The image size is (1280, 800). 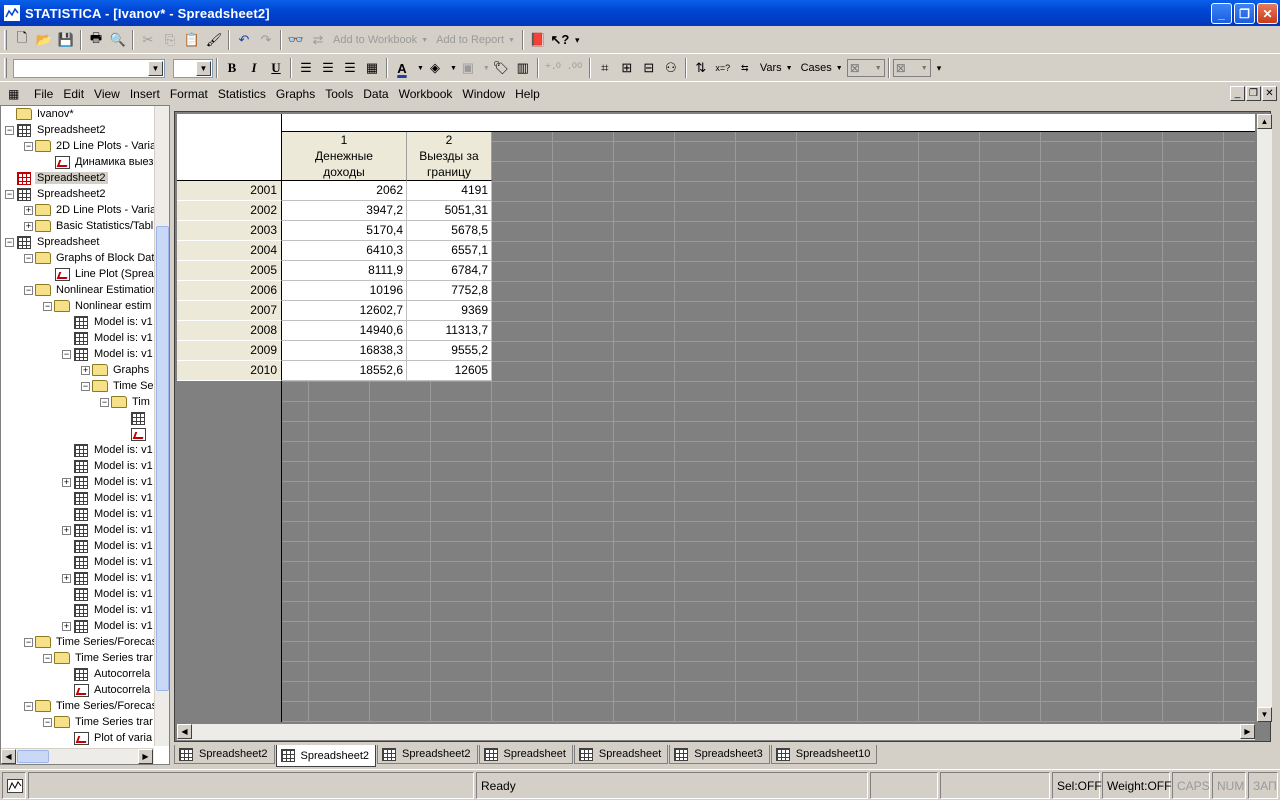 I want to click on spreadsheet-corner, so click(x=229, y=147).